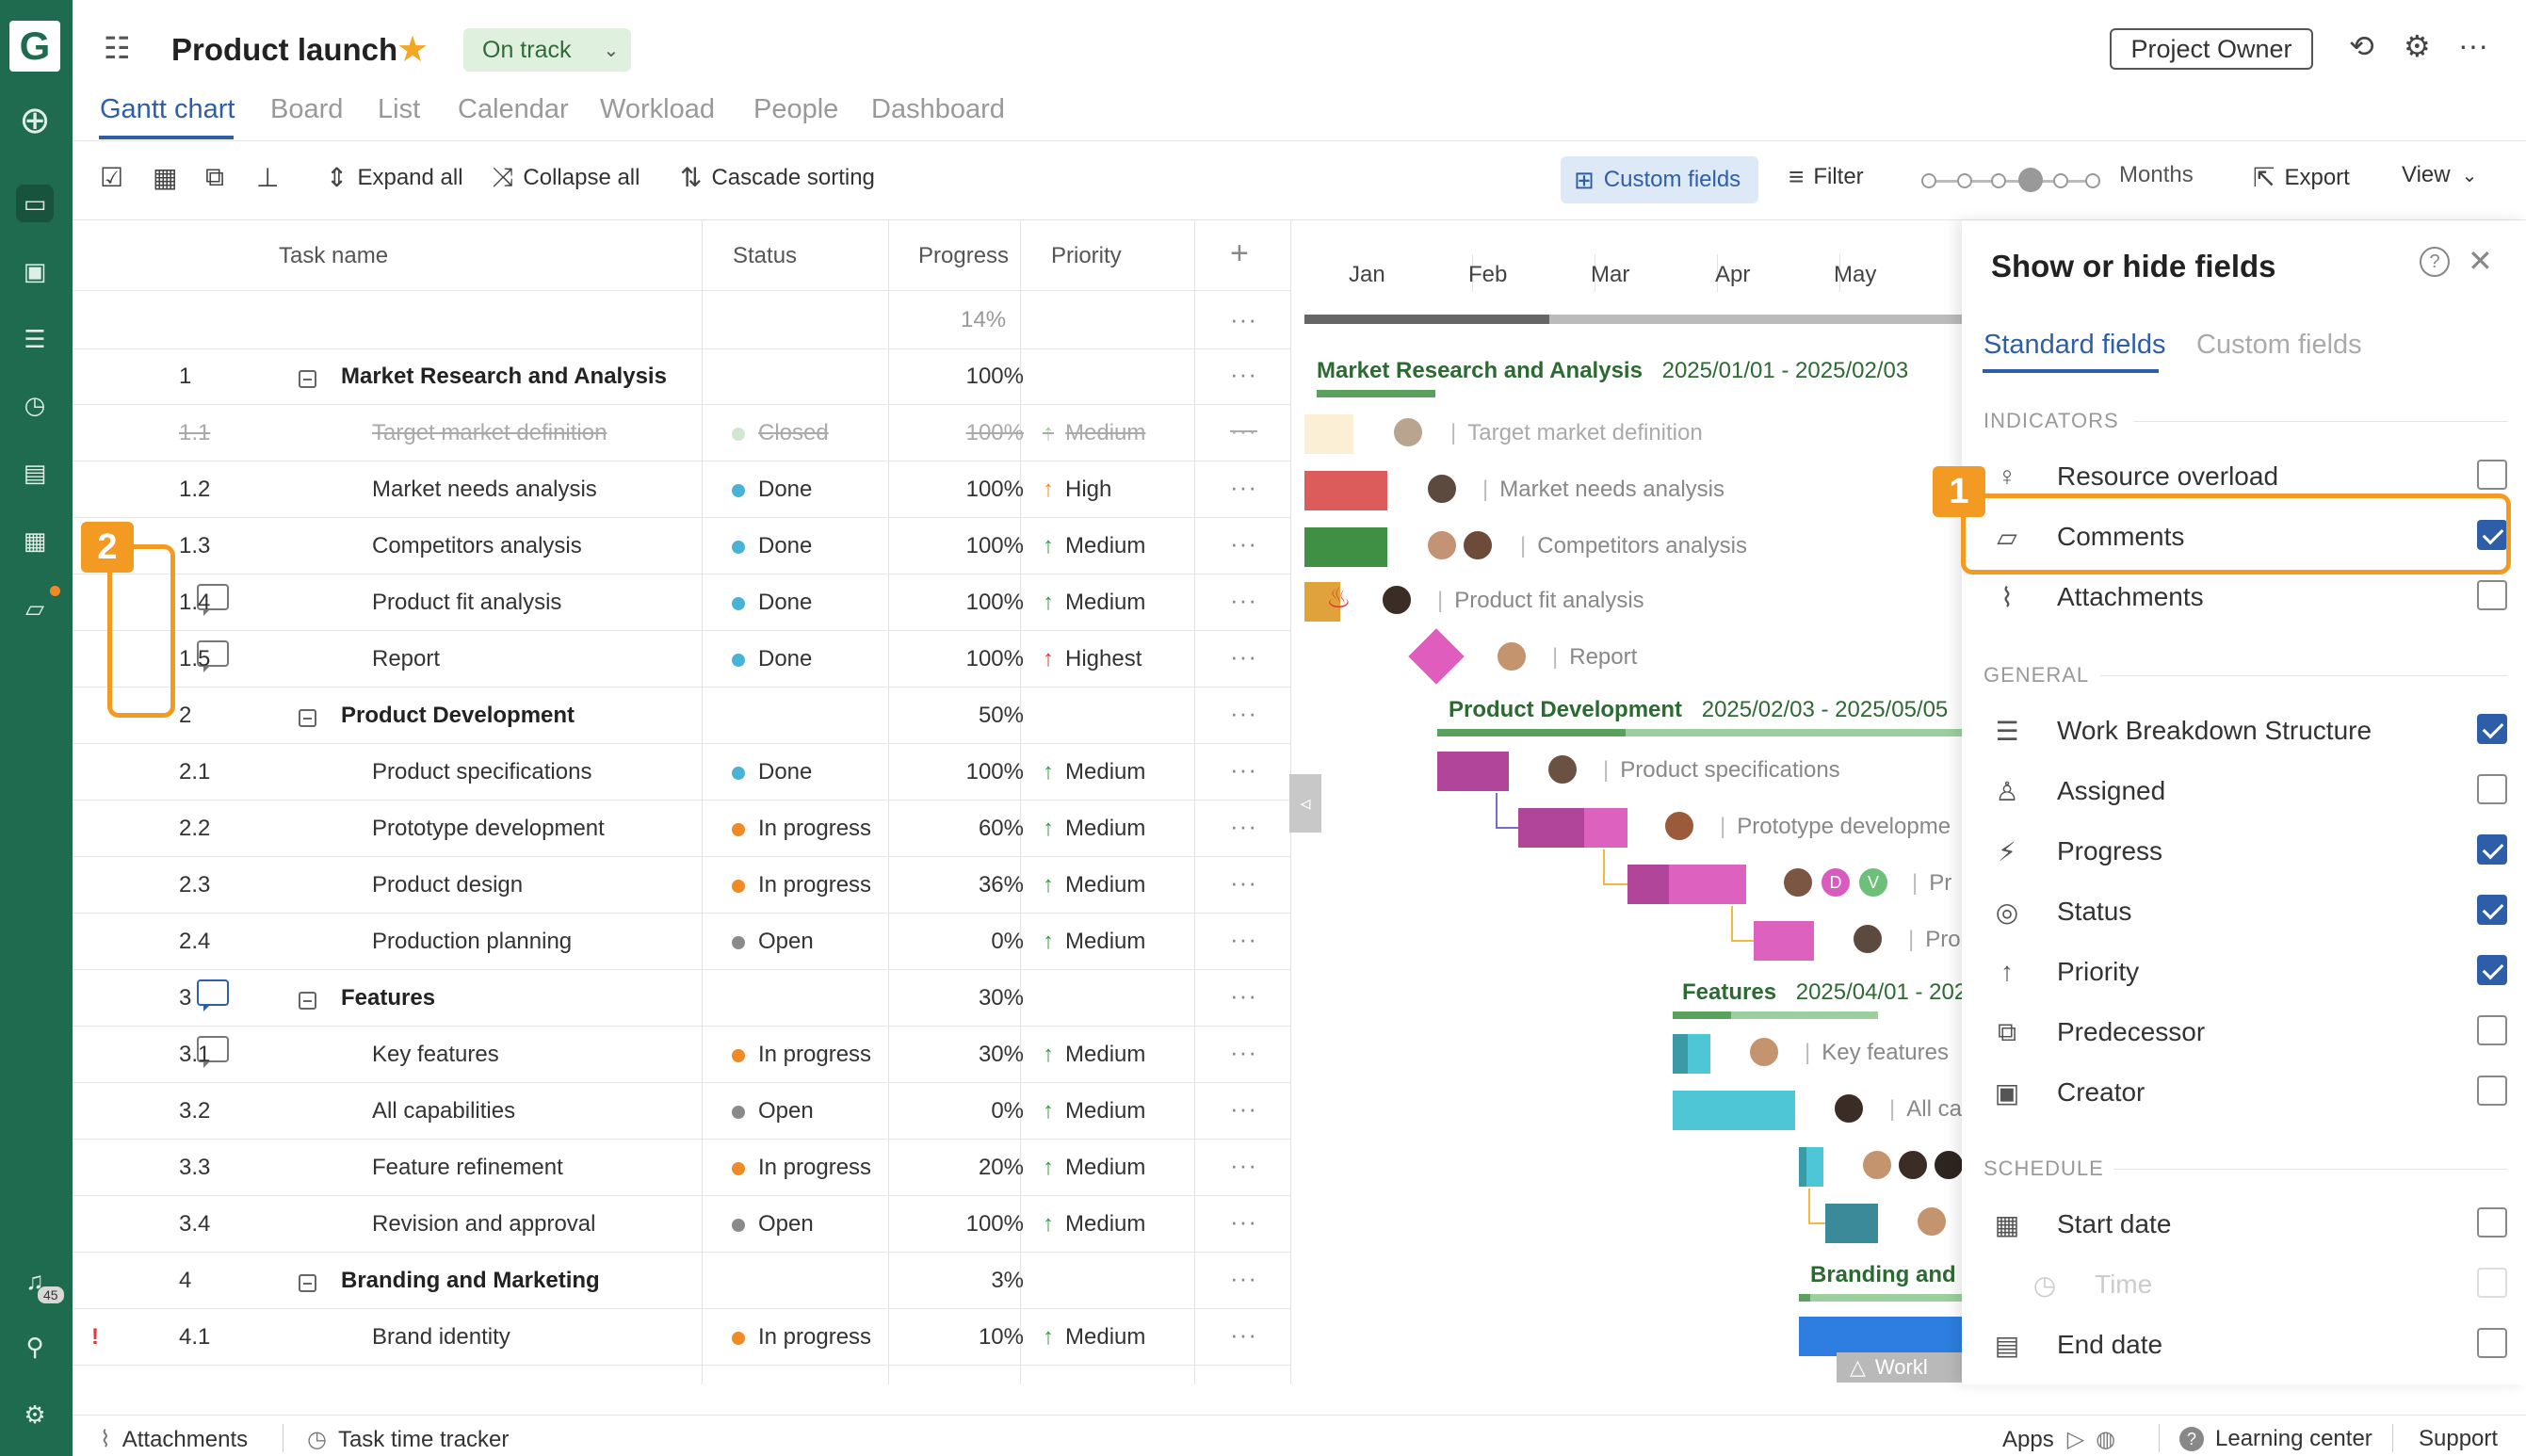 The image size is (2526, 1456). What do you see at coordinates (1345, 547) in the screenshot?
I see `gantt-bar-competitors` at bounding box center [1345, 547].